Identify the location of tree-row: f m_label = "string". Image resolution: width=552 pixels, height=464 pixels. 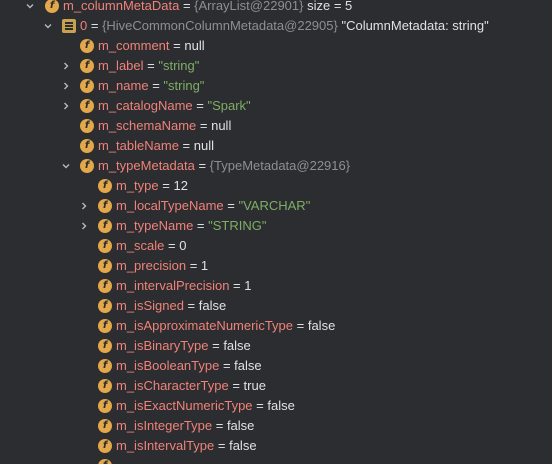
(276, 66).